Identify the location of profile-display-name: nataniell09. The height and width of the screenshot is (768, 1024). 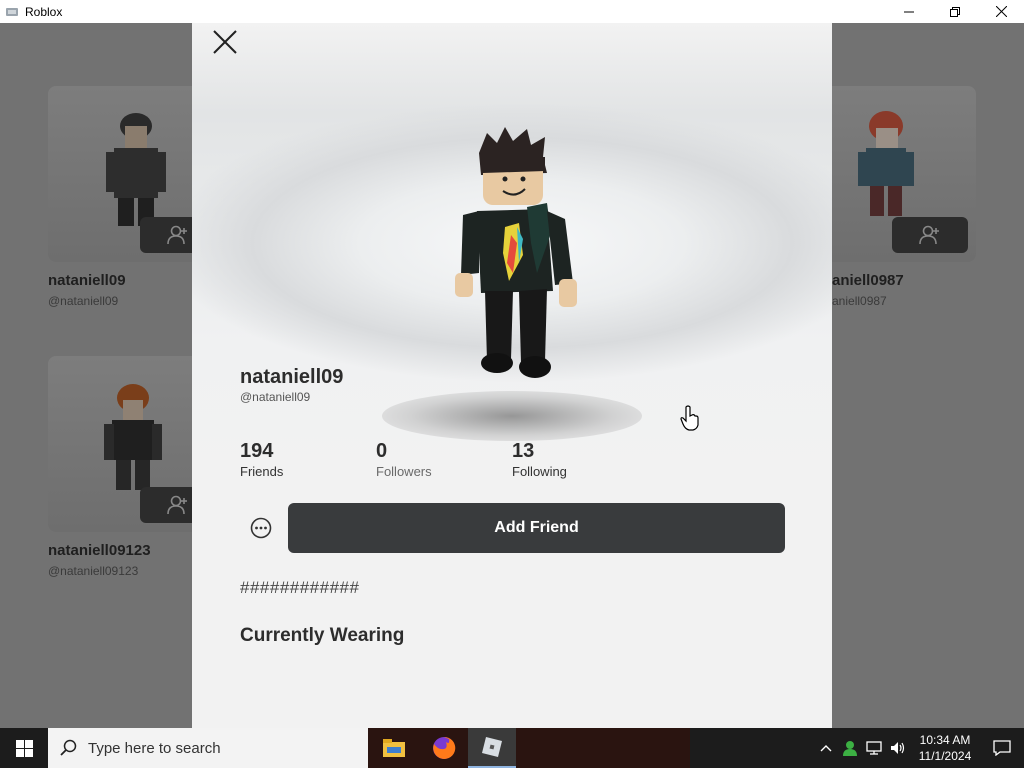
(292, 377).